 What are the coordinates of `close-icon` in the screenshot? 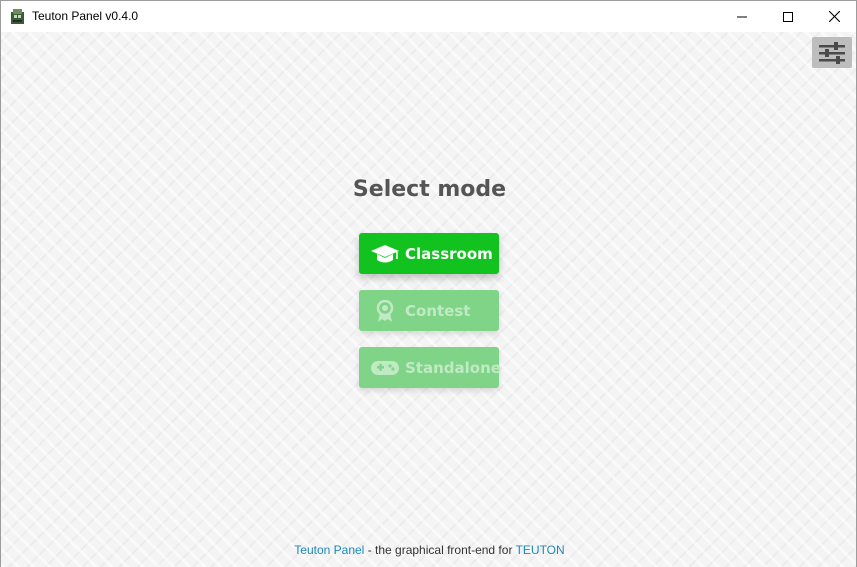 It's located at (834, 16).